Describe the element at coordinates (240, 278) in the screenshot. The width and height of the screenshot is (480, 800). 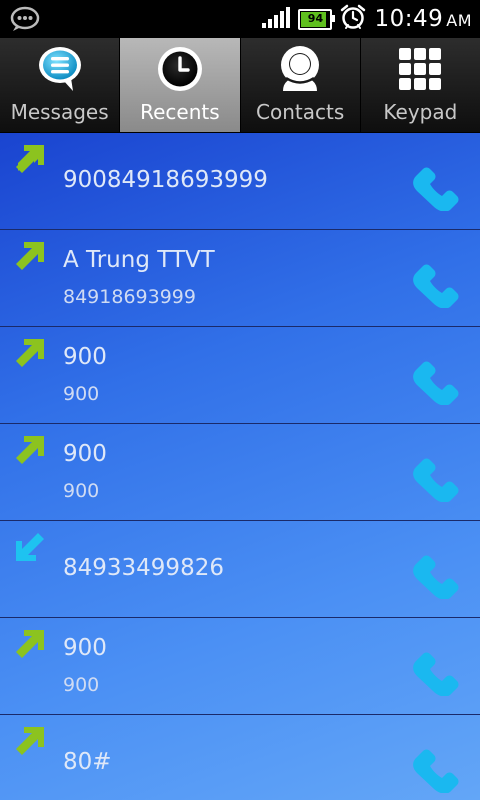
I see `call-log-row: A Trung TTVT 84918693999` at that location.